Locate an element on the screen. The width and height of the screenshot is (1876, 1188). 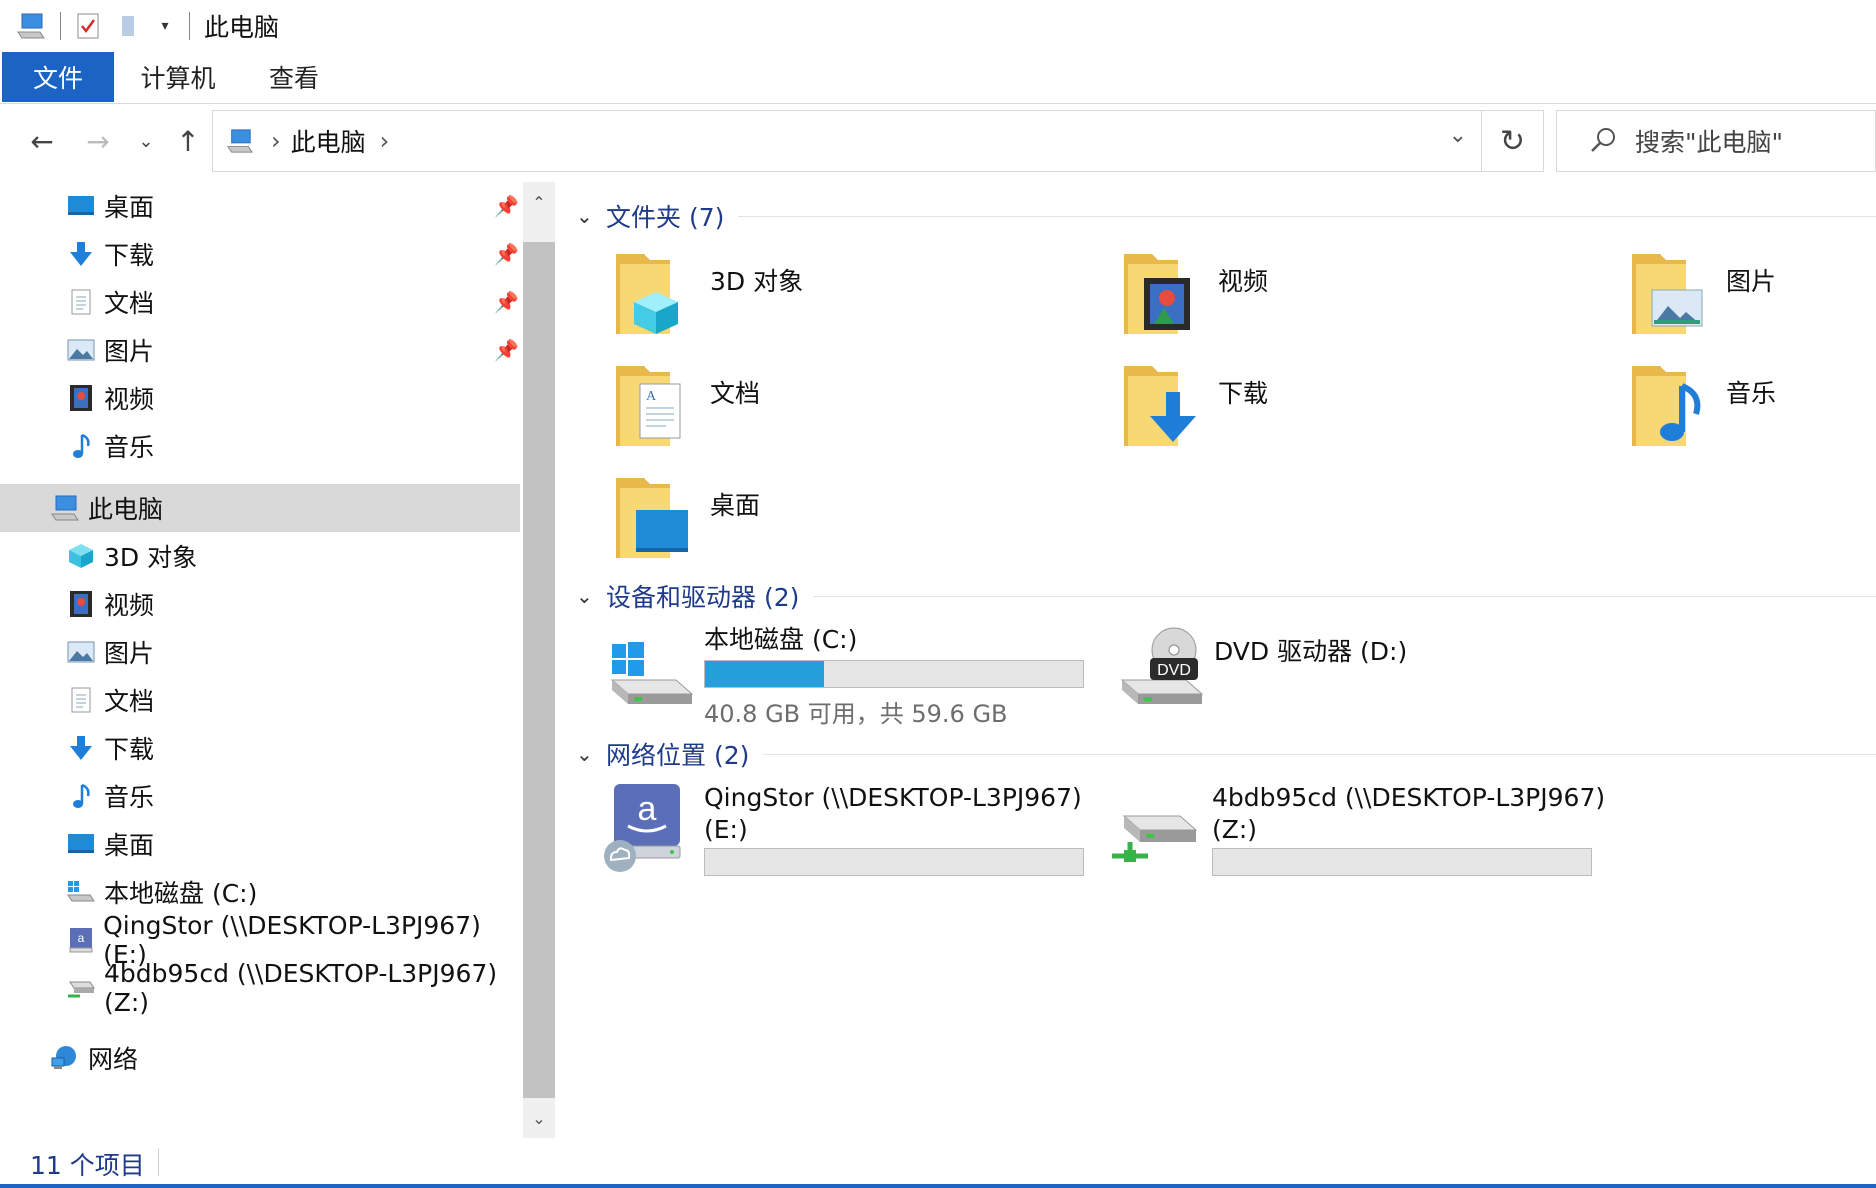
nav-item-this-pc: 此电脑 is located at coordinates (260, 508).